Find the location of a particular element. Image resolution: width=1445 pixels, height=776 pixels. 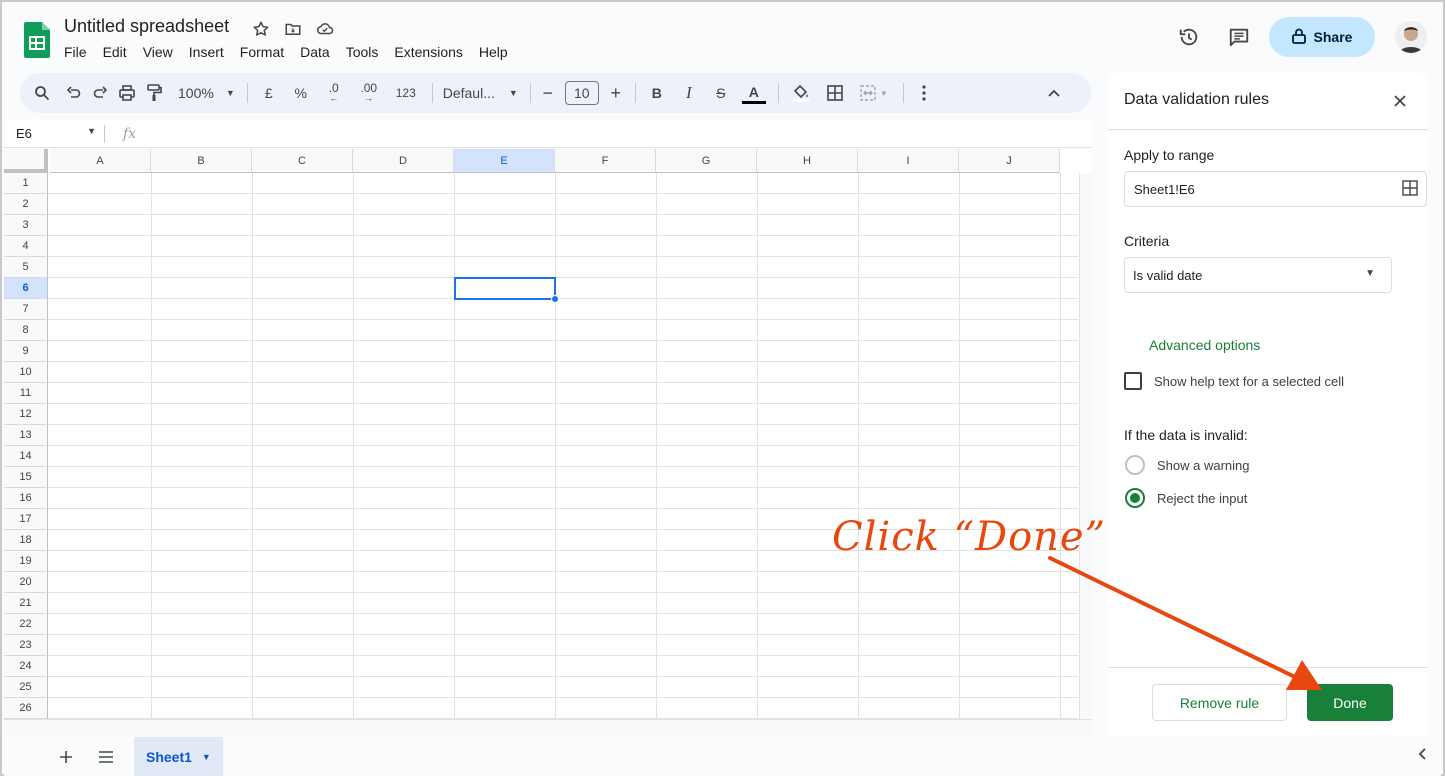

close-icon is located at coordinates (1400, 101).